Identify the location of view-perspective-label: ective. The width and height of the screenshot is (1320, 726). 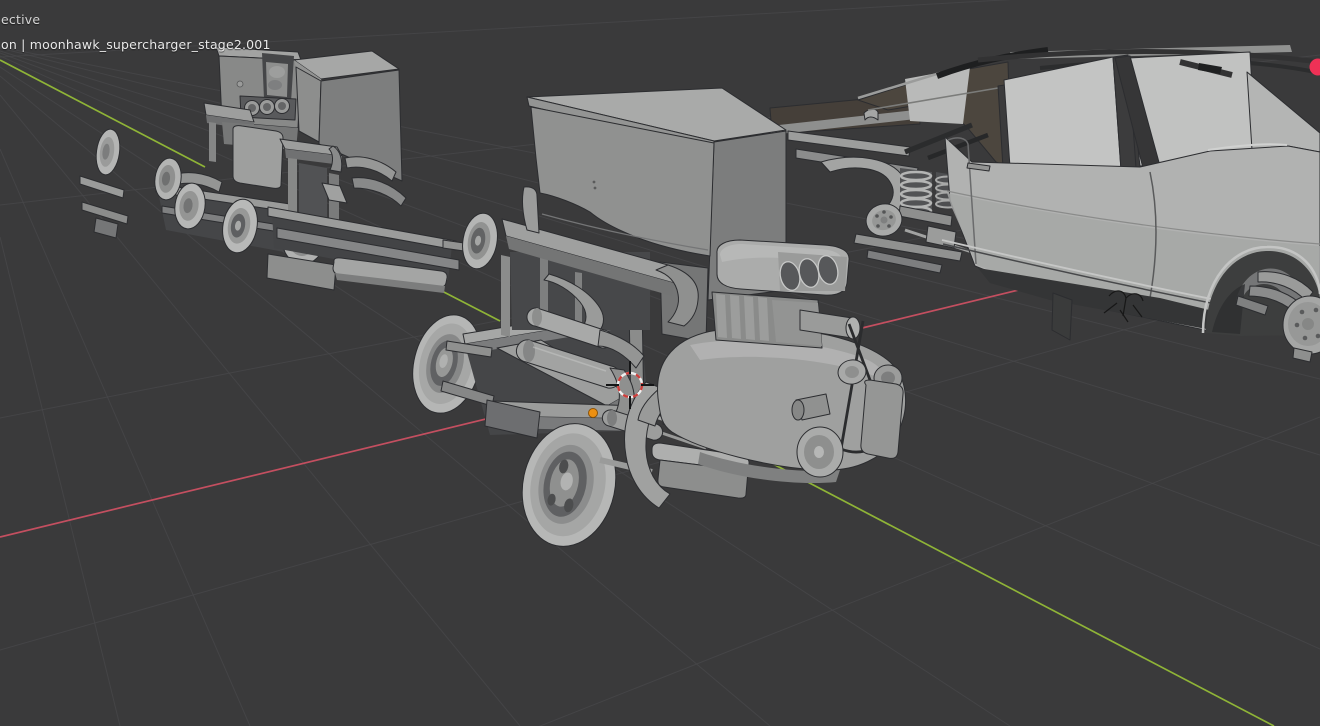
(21, 19).